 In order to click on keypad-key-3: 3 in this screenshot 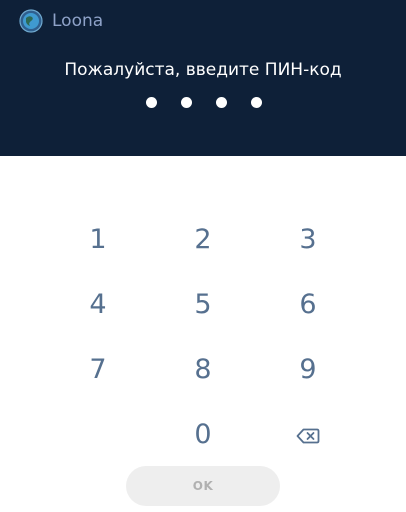, I will do `click(308, 239)`.